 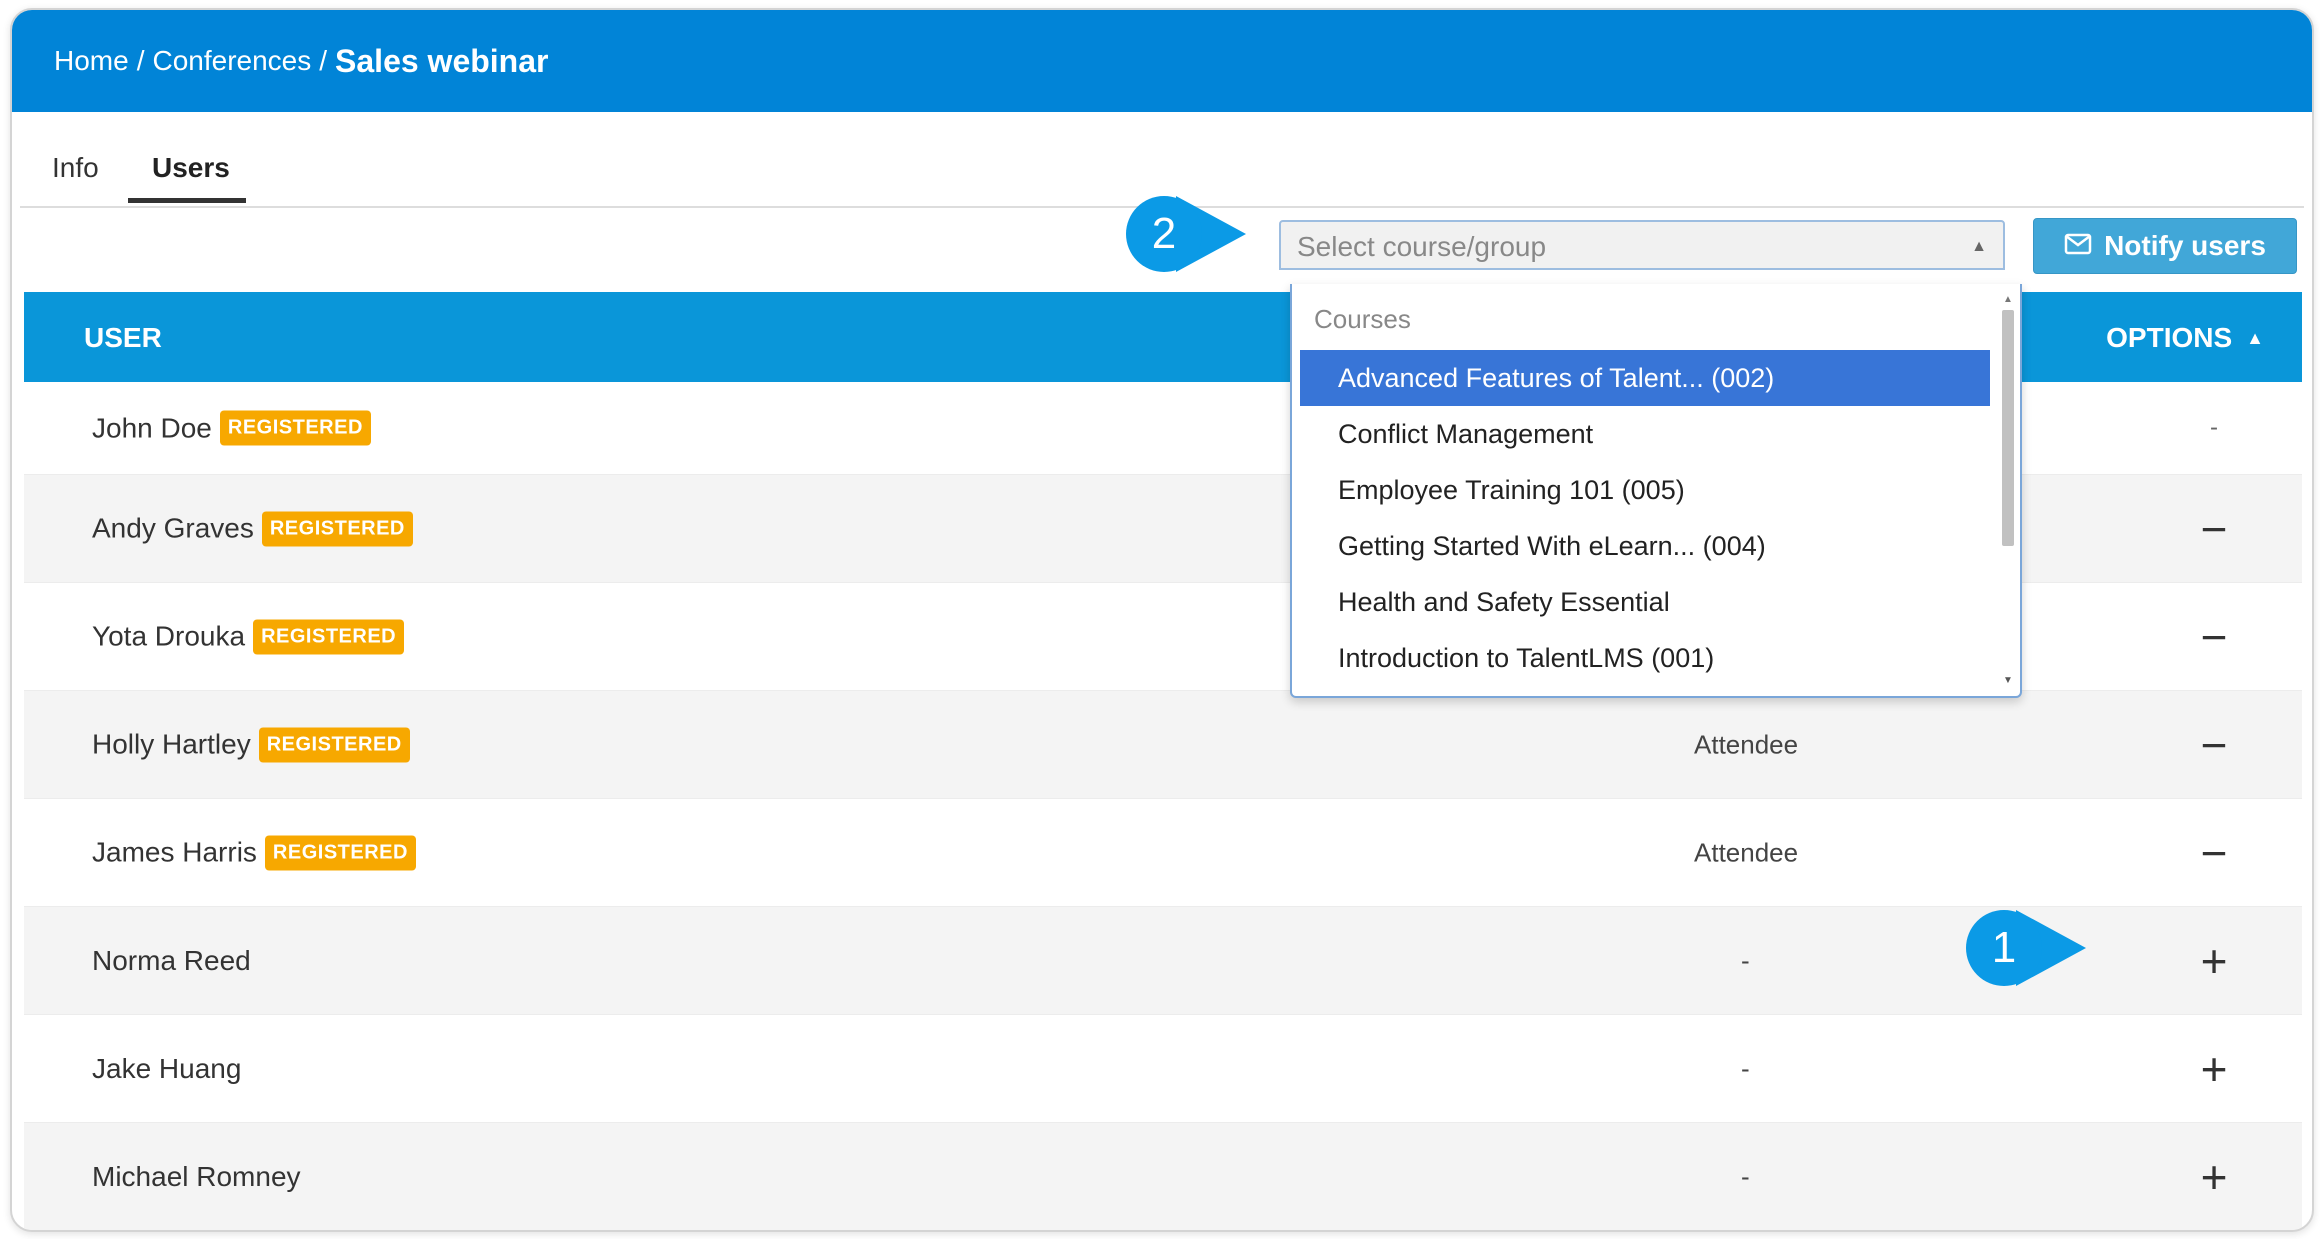 What do you see at coordinates (1645, 602) in the screenshot?
I see `dropdown-option: Health and Safety Essential` at bounding box center [1645, 602].